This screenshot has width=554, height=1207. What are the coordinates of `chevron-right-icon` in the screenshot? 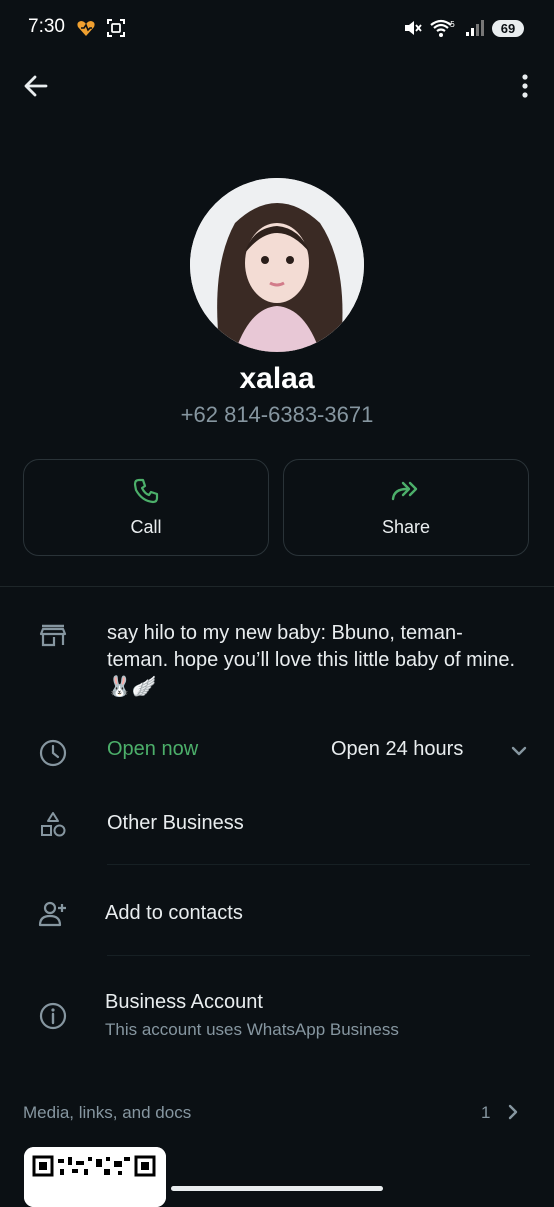 It's located at (513, 1112).